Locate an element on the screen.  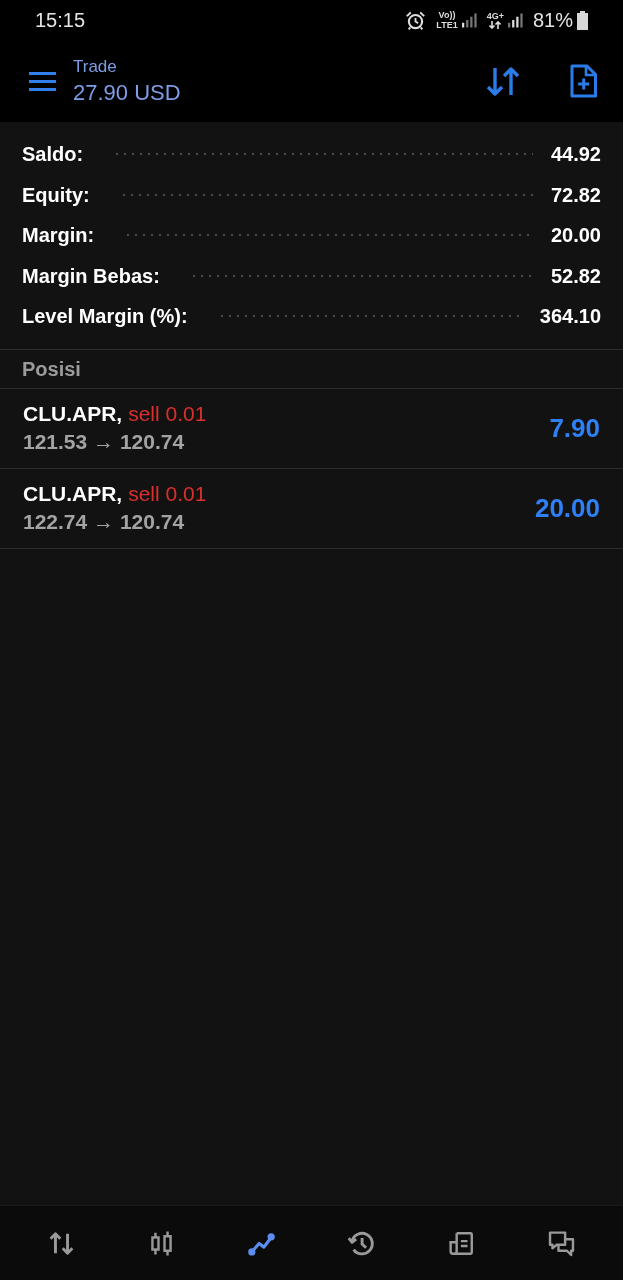
battery-percent: 81% is located at coordinates (552, 20).